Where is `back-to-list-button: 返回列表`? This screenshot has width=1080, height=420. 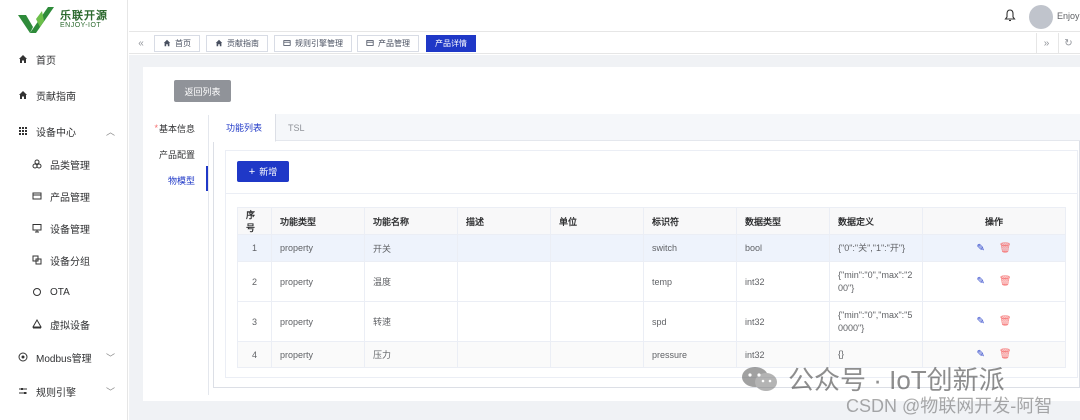
back-to-list-button: 返回列表 is located at coordinates (202, 91).